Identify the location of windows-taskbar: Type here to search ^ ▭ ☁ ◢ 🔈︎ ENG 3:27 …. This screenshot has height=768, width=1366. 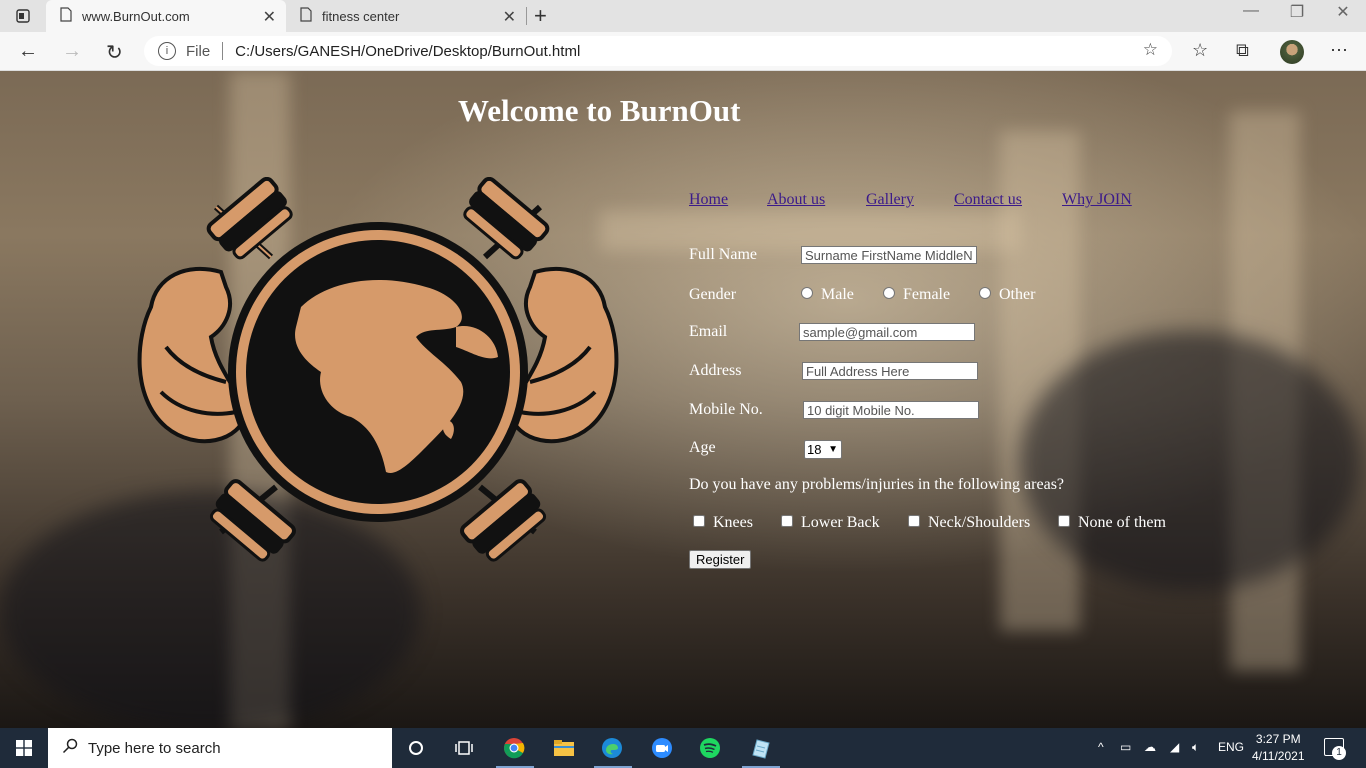
(683, 748).